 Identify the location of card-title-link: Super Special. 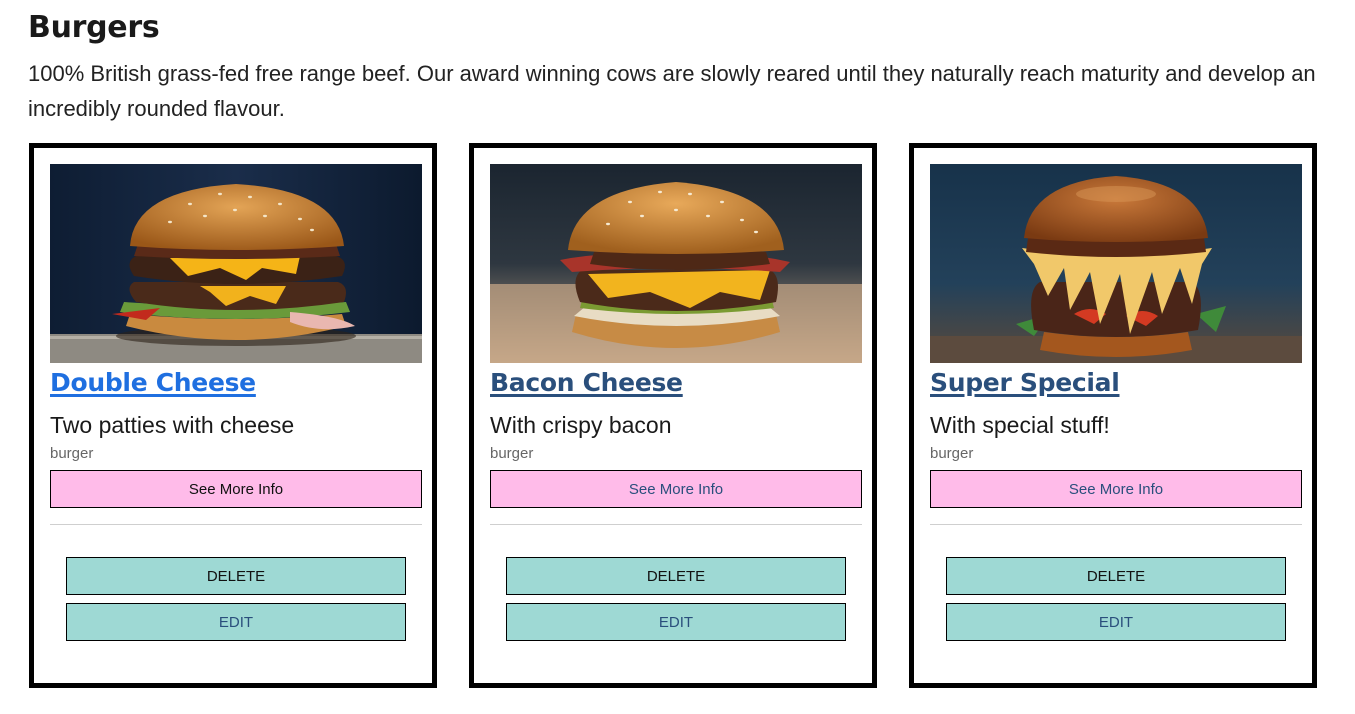
(1025, 383).